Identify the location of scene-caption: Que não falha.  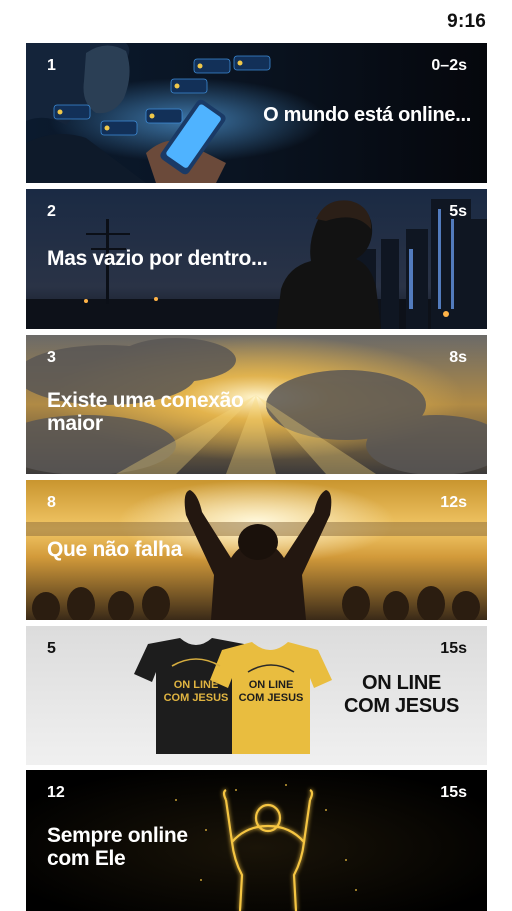
(114, 549).